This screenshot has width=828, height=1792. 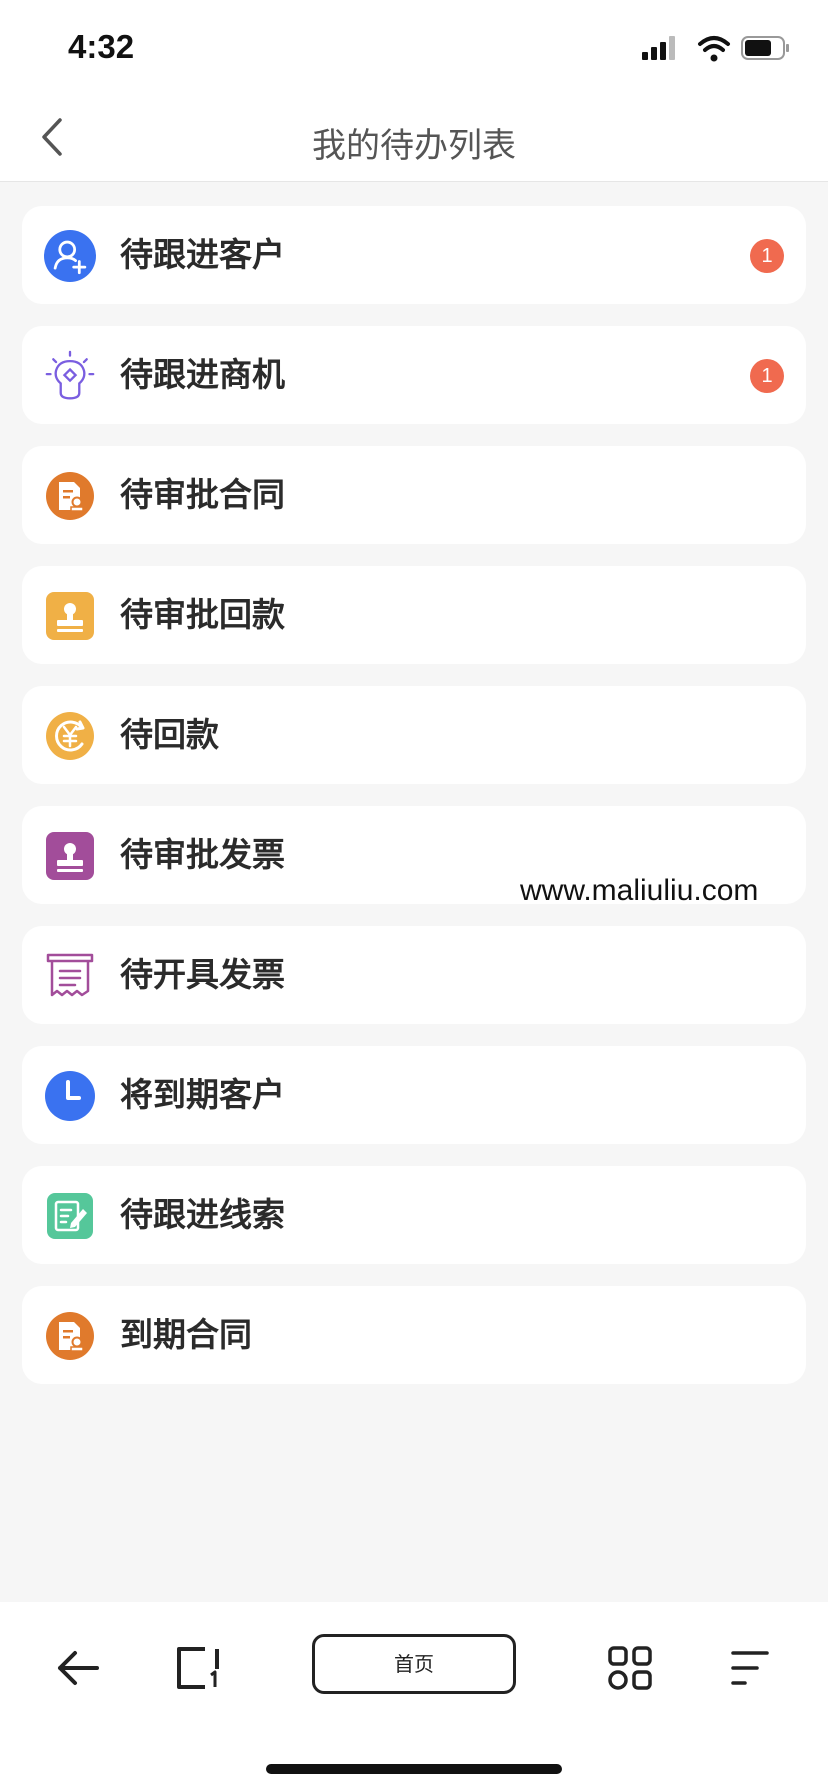 I want to click on receipt-icon, so click(x=70, y=976).